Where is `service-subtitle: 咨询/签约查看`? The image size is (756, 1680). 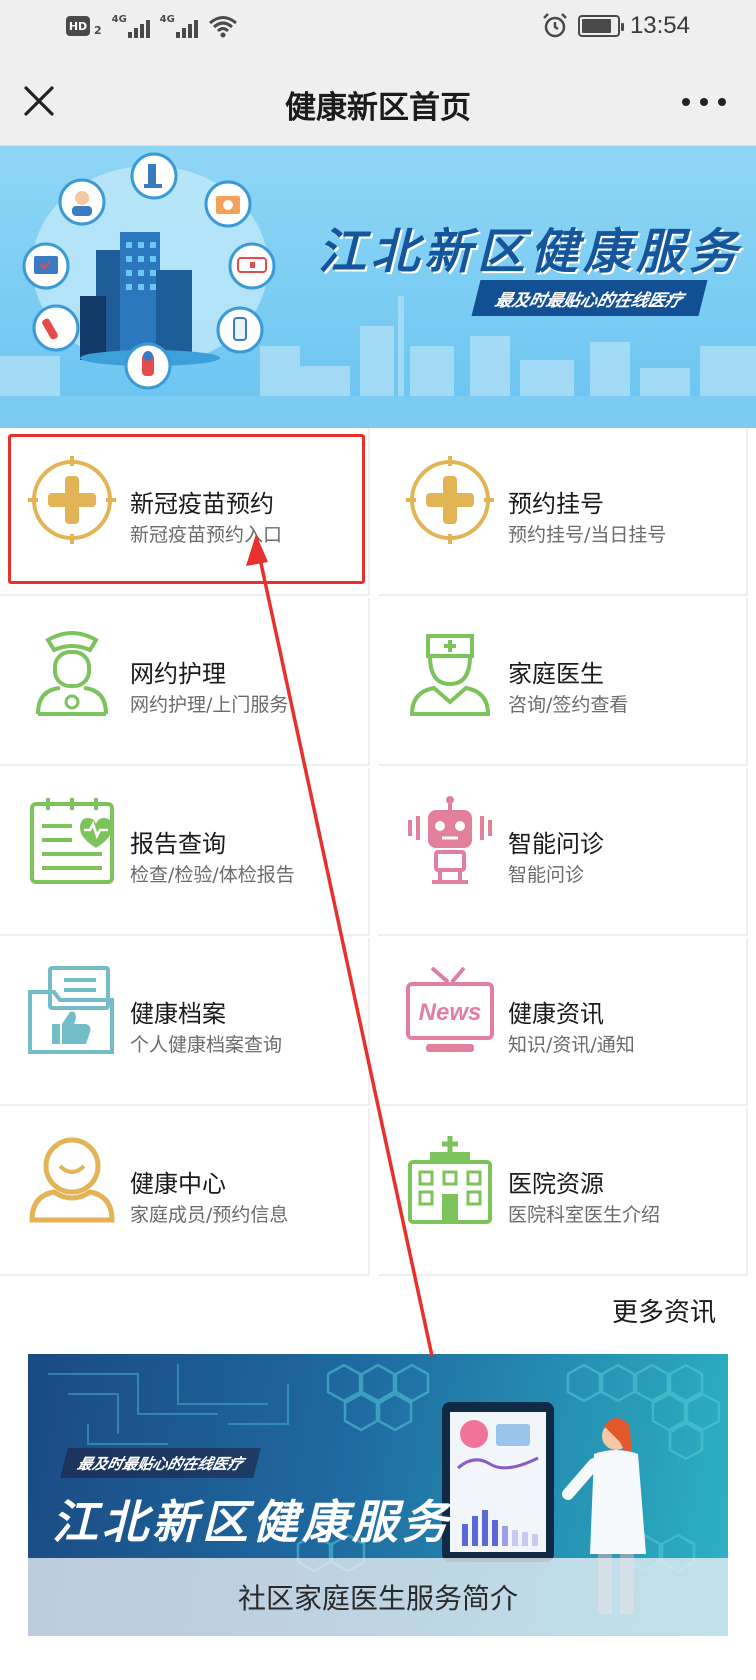 service-subtitle: 咨询/签约查看 is located at coordinates (568, 705).